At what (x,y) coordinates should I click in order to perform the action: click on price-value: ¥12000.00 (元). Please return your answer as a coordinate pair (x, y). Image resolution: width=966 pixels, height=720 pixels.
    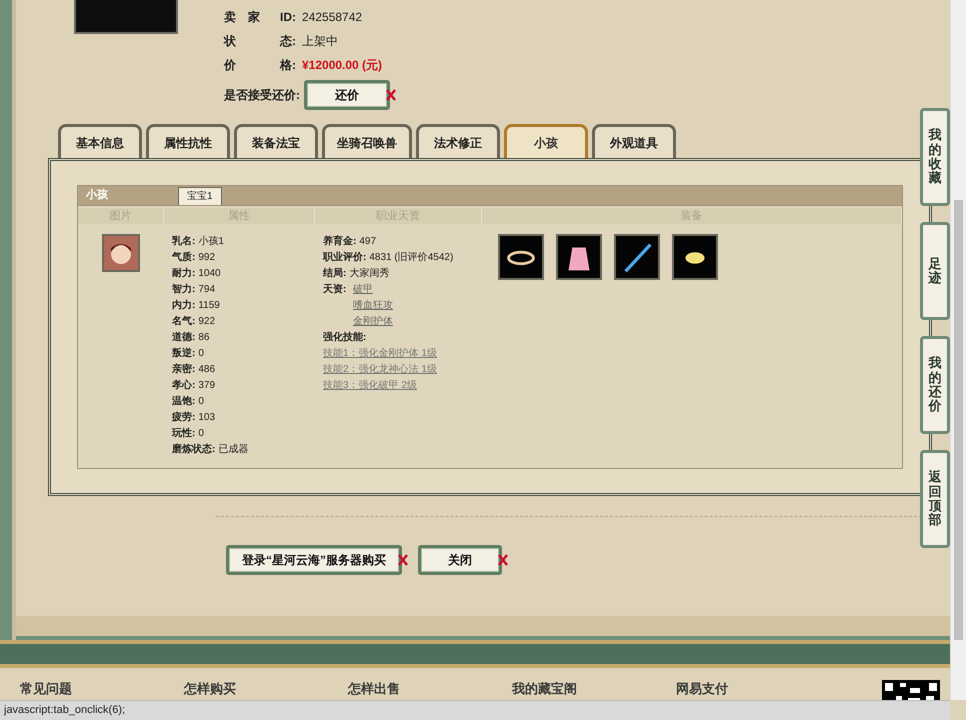
    Looking at the image, I should click on (342, 65).